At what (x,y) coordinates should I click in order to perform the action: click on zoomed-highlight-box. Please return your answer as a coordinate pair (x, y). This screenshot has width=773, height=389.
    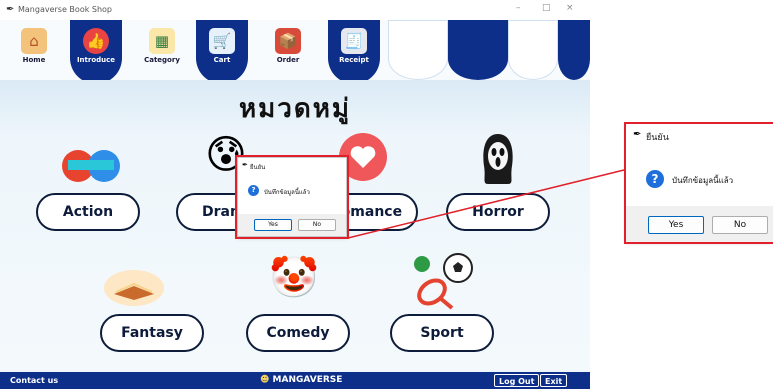
    Looking at the image, I should click on (698, 183).